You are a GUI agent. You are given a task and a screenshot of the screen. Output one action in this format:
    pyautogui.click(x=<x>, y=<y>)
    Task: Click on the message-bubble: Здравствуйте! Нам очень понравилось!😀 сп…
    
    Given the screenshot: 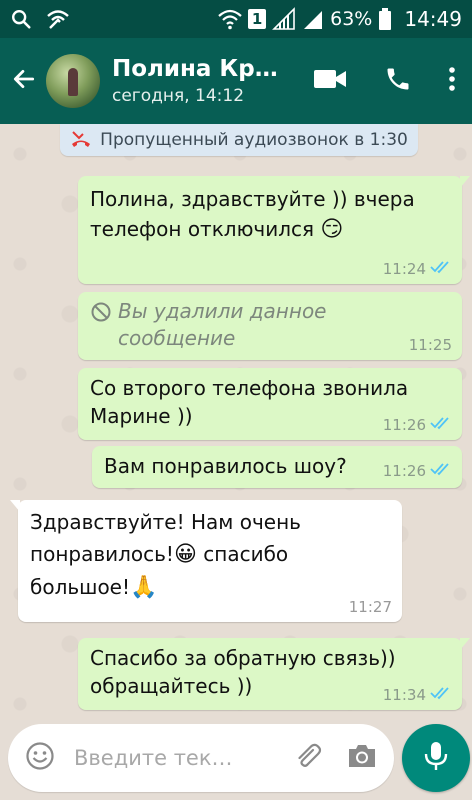 What is the action you would take?
    pyautogui.click(x=206, y=561)
    